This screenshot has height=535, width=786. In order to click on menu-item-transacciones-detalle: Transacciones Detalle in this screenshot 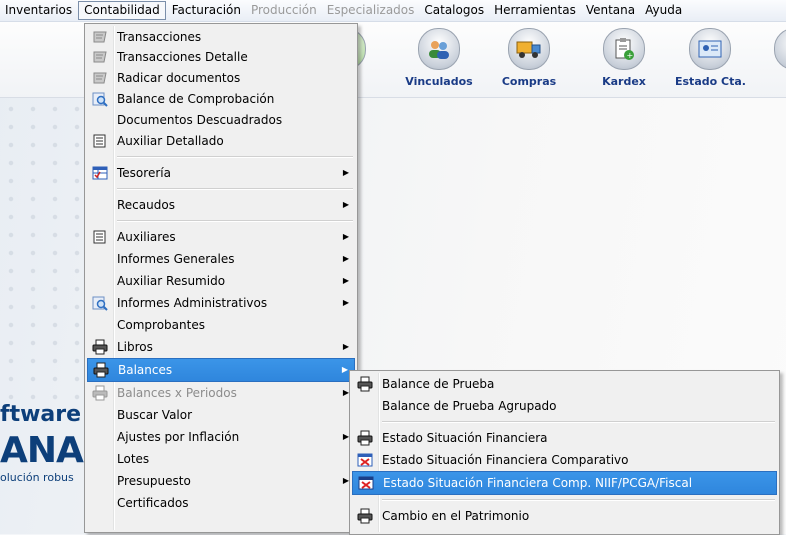, I will do `click(221, 57)`.